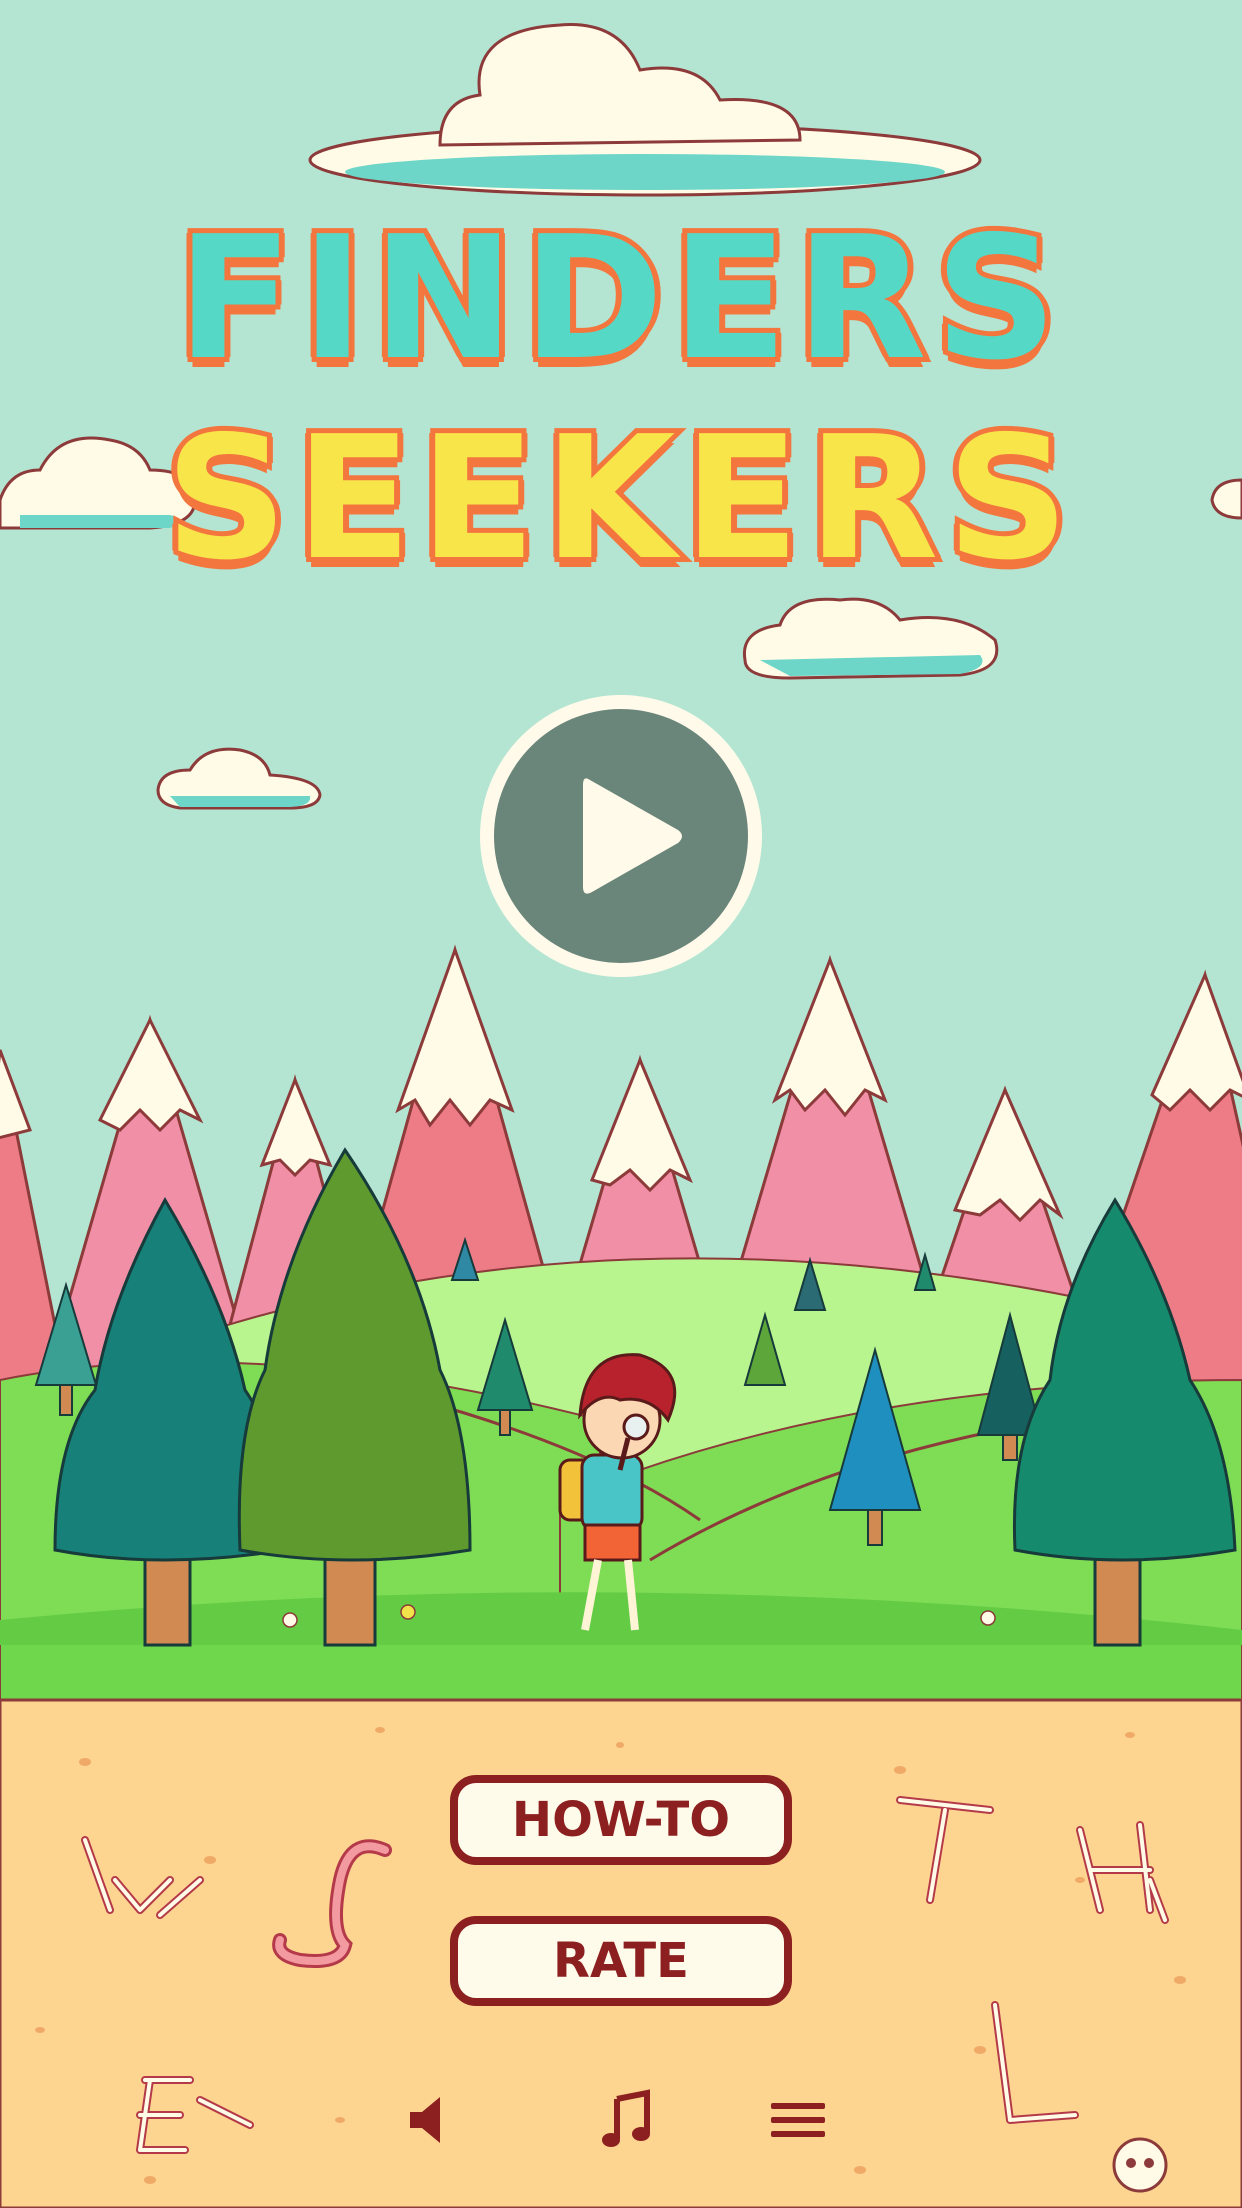 This screenshot has width=1242, height=2208. Describe the element at coordinates (632, 836) in the screenshot. I see `play-icon` at that location.